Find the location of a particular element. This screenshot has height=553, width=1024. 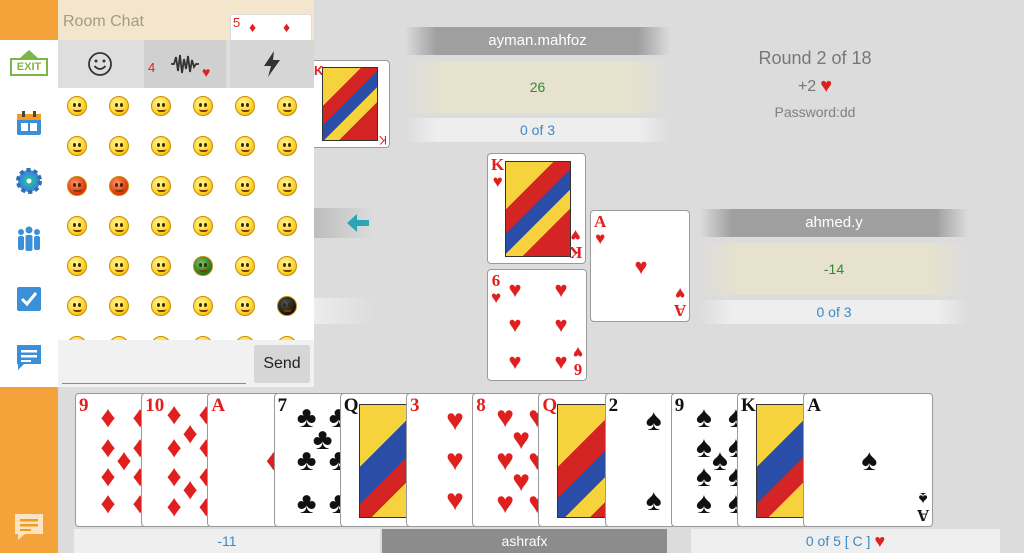

checklist-button is located at coordinates (29, 299).